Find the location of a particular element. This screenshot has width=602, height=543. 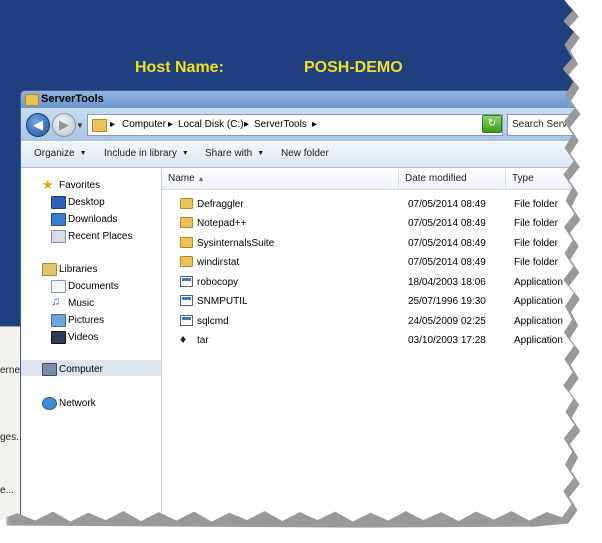

breadcrumb-computer: Computer is located at coordinates (144, 124).